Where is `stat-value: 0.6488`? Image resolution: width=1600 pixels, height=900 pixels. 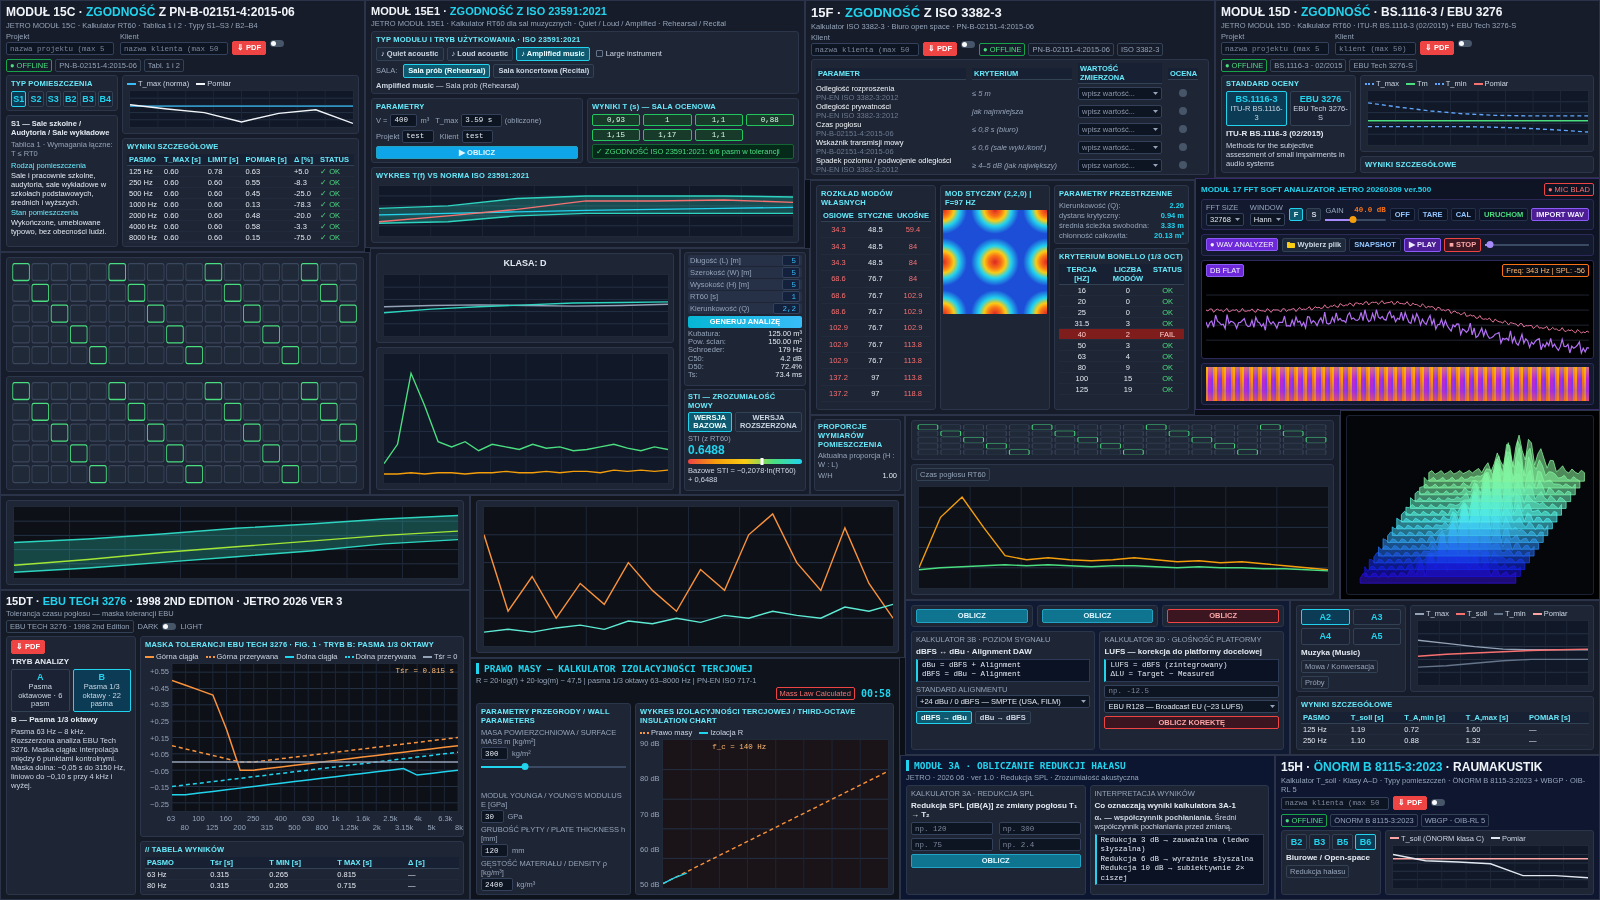
stat-value: 0.6488 is located at coordinates (707, 450).